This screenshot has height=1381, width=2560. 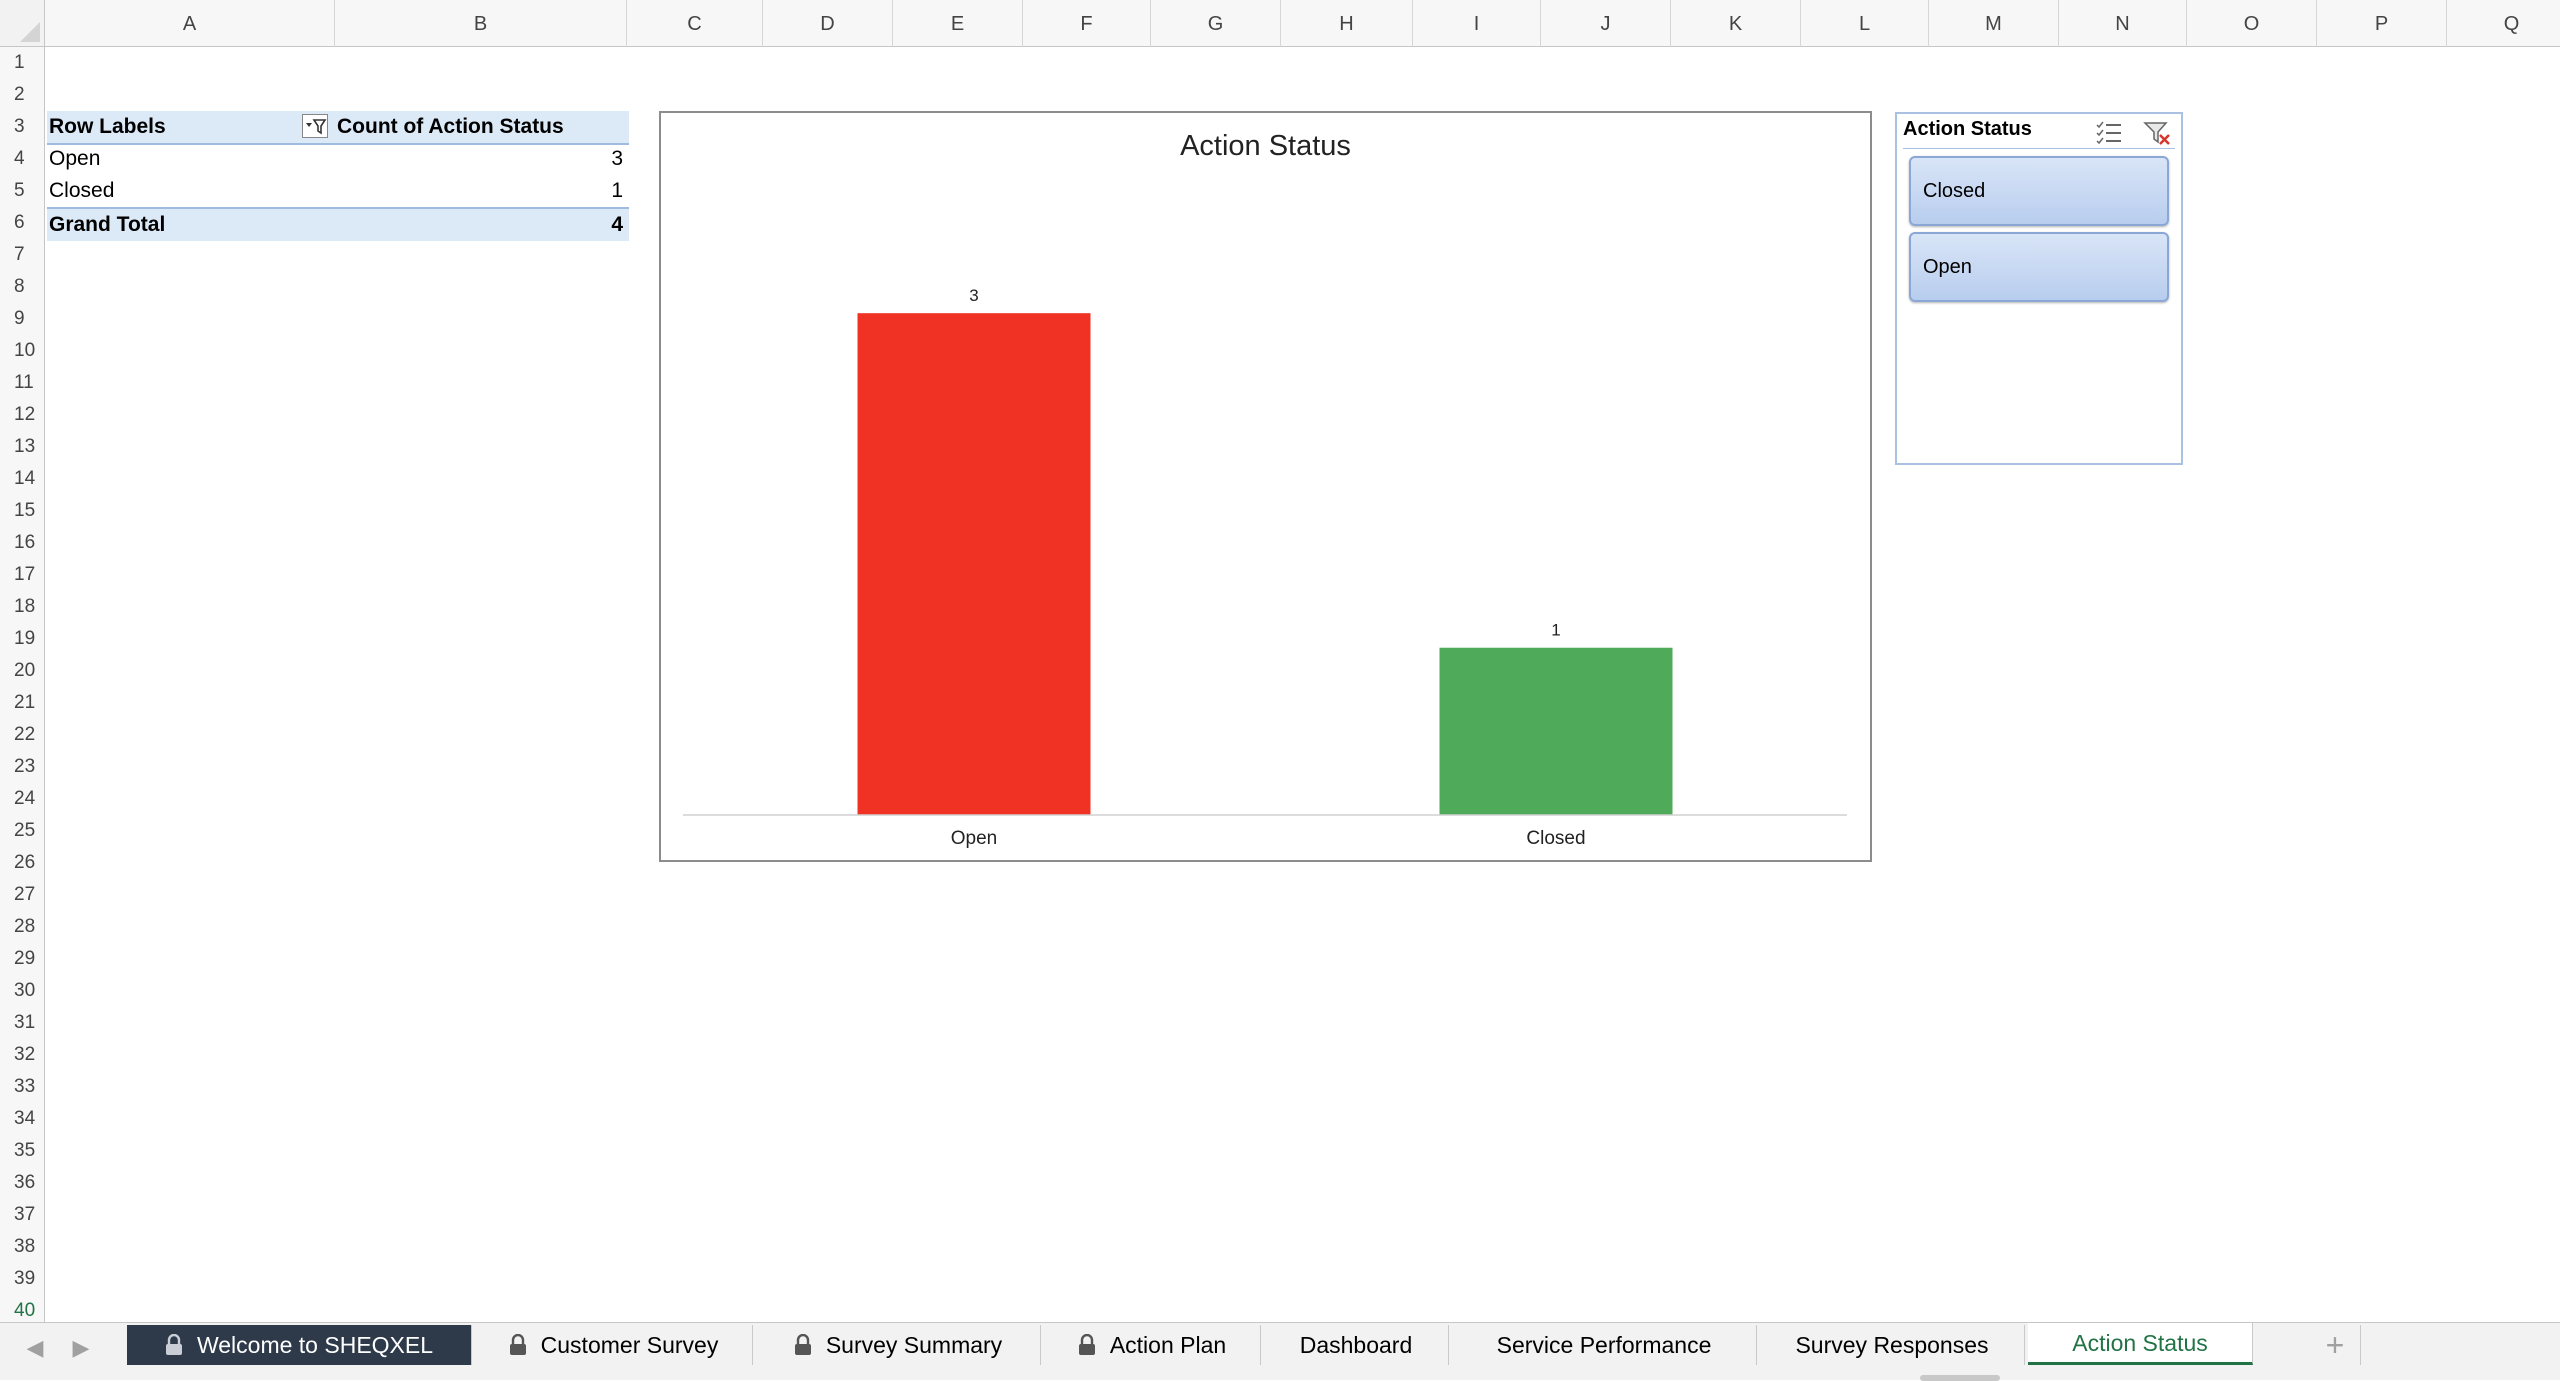 What do you see at coordinates (1555, 838) in the screenshot?
I see `category-label-closed: Closed` at bounding box center [1555, 838].